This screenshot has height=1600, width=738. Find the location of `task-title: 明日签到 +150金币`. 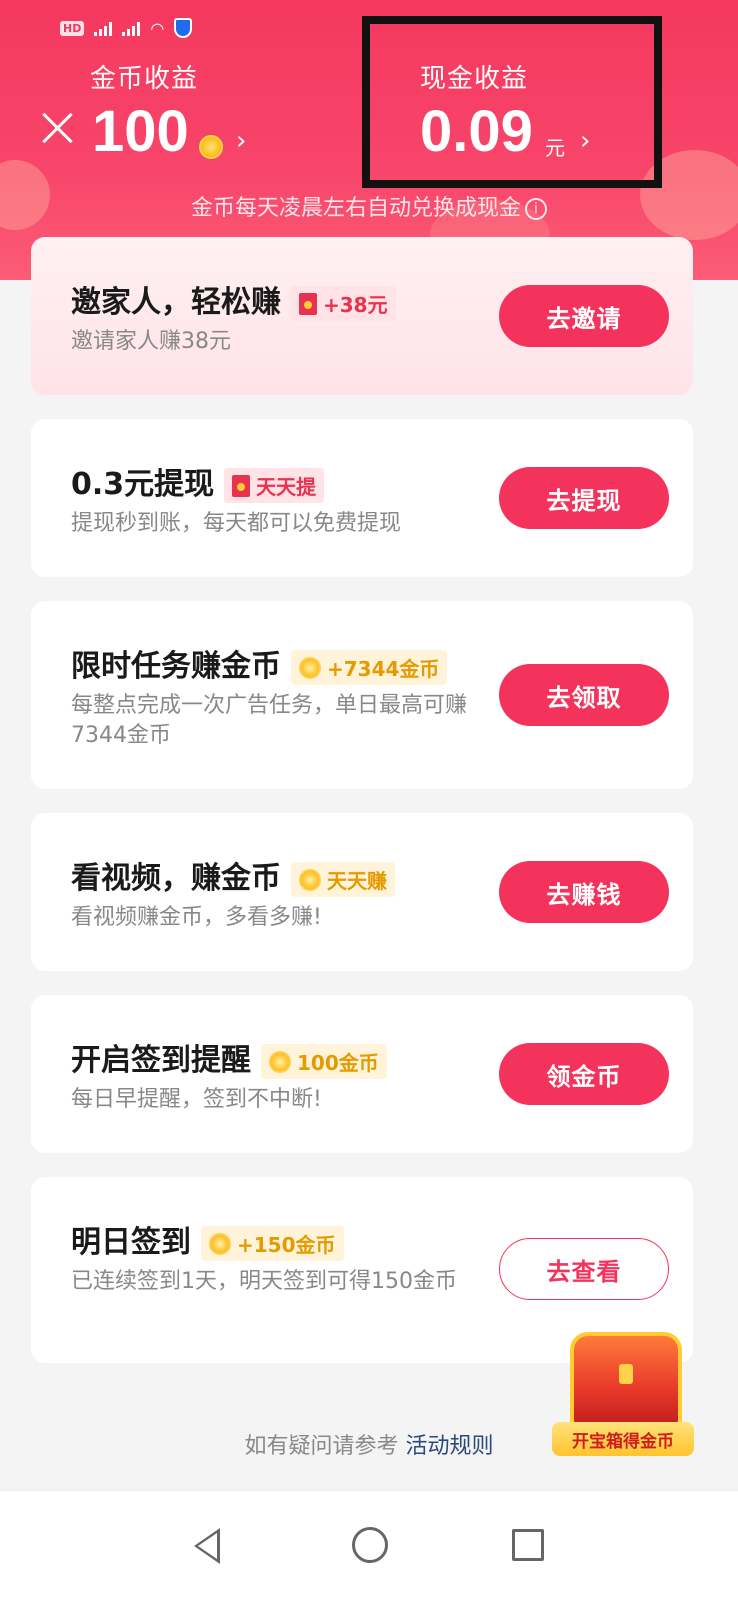

task-title: 明日签到 +150金币 is located at coordinates (207, 1239).